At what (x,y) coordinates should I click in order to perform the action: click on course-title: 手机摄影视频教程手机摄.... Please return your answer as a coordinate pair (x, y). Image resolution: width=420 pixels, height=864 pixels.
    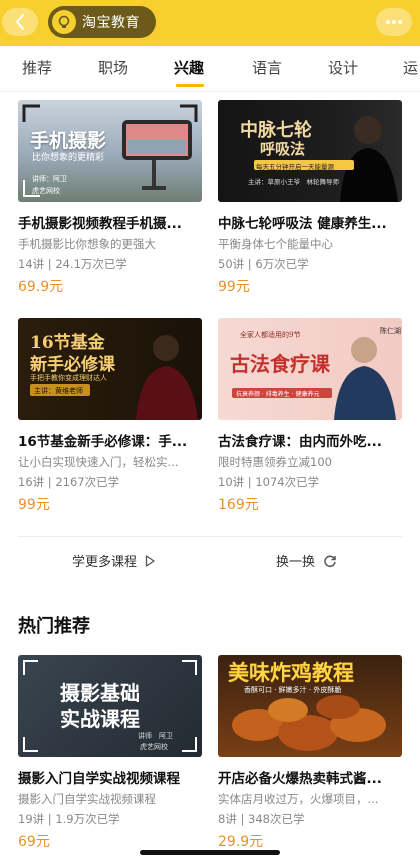
    Looking at the image, I should click on (100, 224).